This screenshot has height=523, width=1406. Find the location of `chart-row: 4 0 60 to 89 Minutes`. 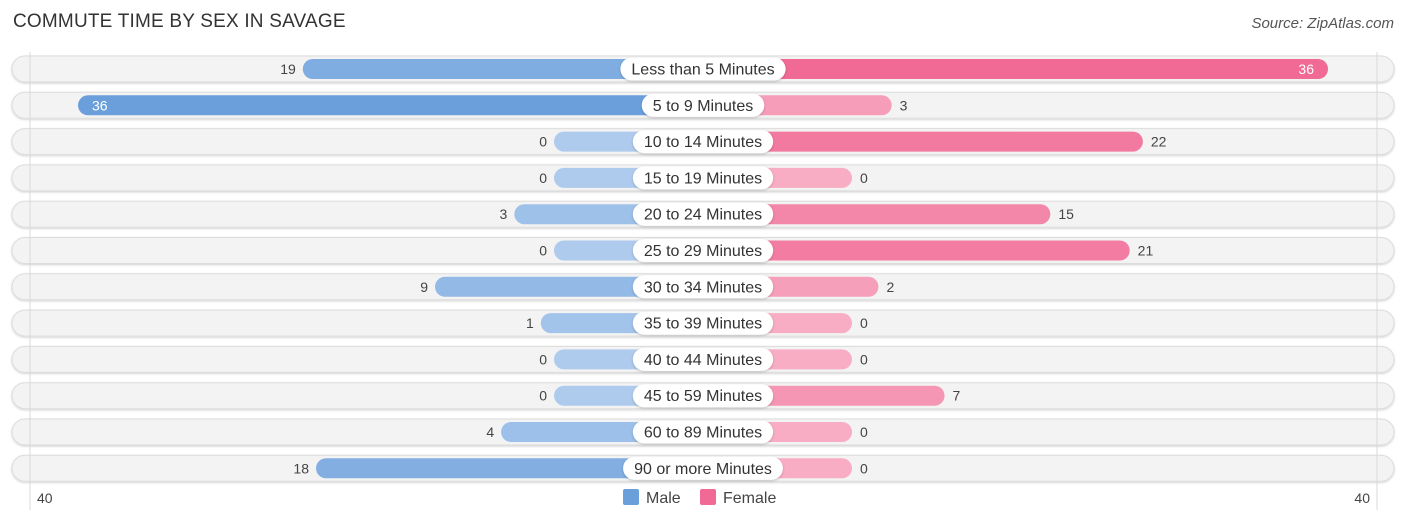

chart-row: 4 0 60 to 89 Minutes is located at coordinates (703, 432).